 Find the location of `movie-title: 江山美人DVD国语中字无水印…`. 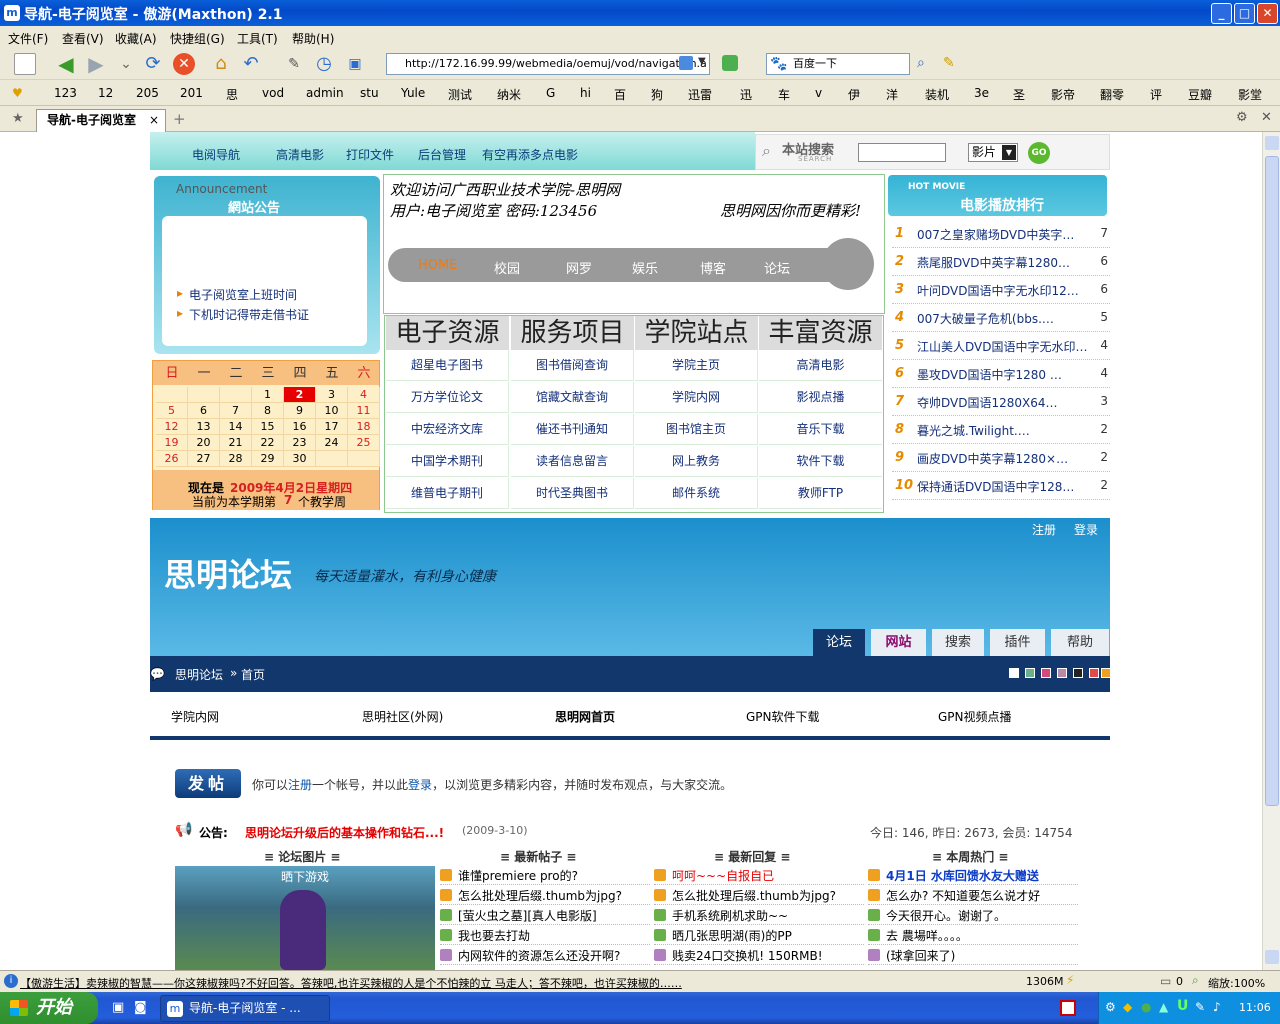

movie-title: 江山美人DVD国语中字无水印… is located at coordinates (1002, 346).